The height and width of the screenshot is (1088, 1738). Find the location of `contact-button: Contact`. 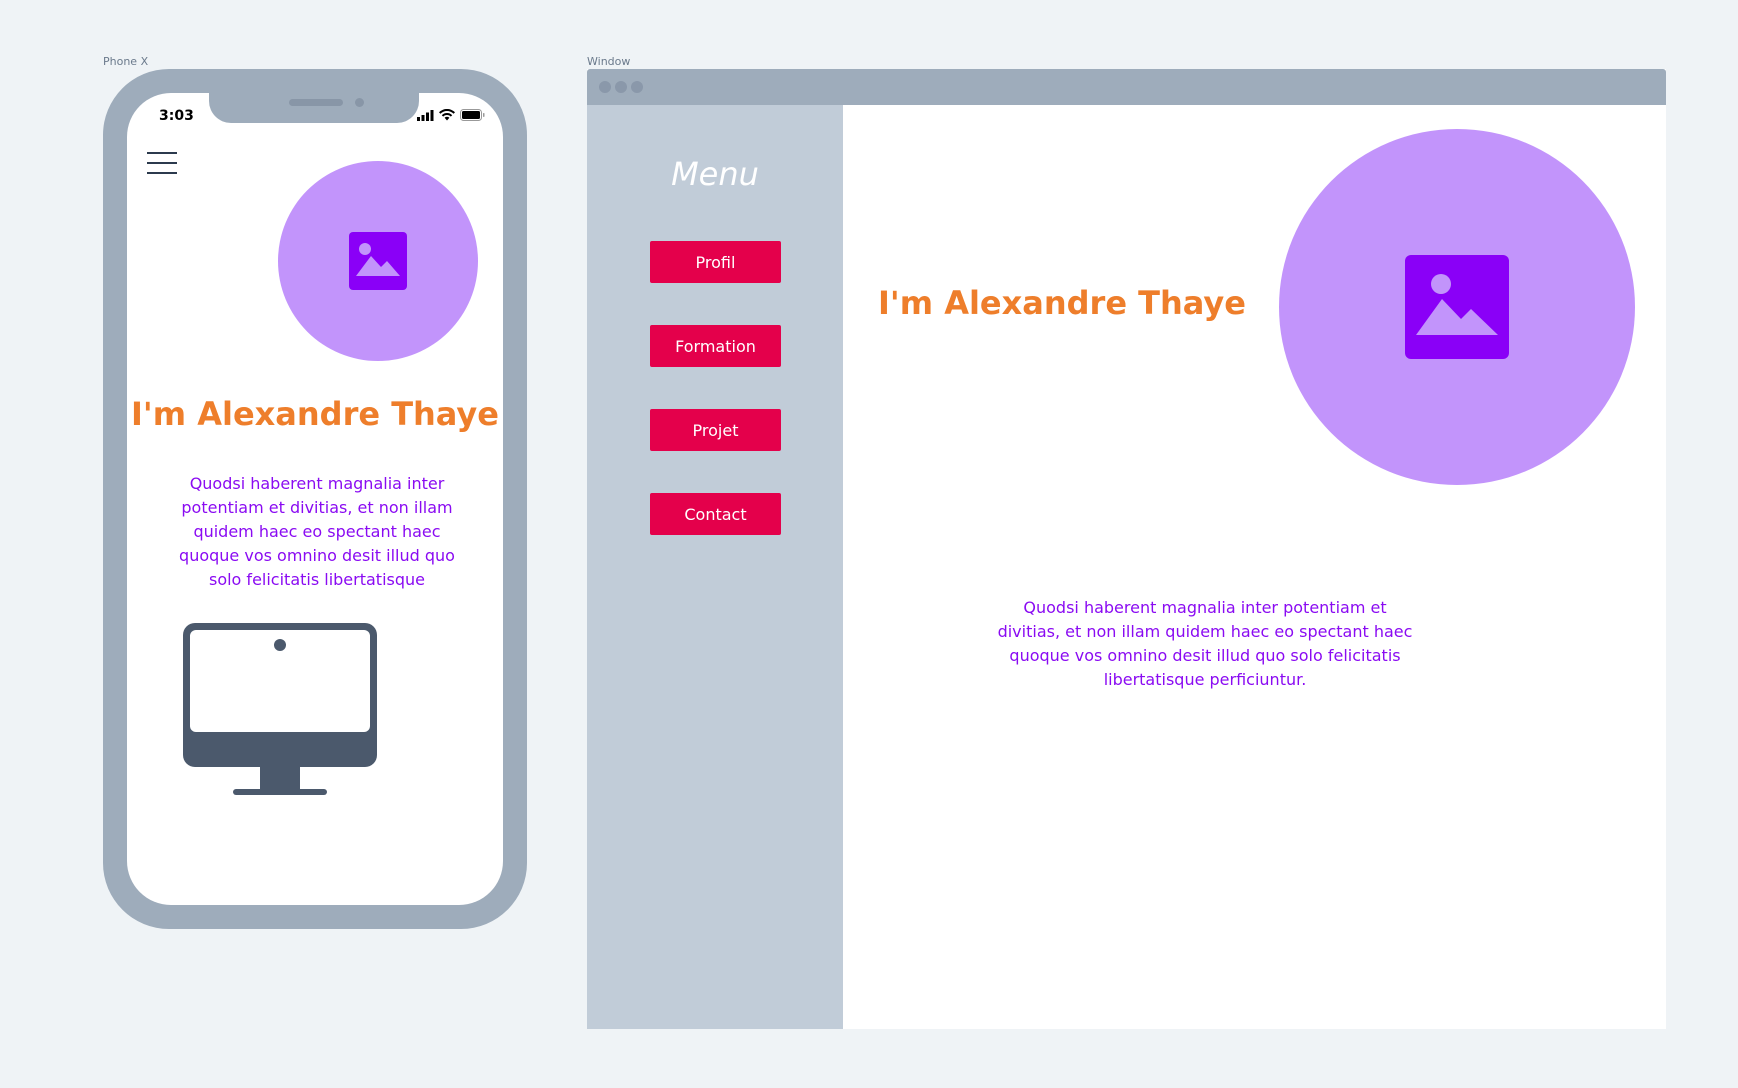

contact-button: Contact is located at coordinates (715, 514).